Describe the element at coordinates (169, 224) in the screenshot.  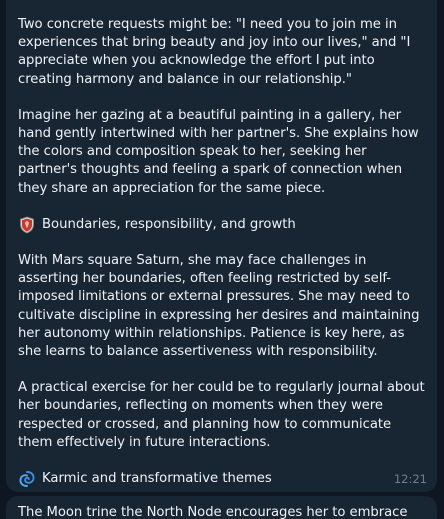
I see `section-title: Boundaries, responsibility, and growth` at that location.